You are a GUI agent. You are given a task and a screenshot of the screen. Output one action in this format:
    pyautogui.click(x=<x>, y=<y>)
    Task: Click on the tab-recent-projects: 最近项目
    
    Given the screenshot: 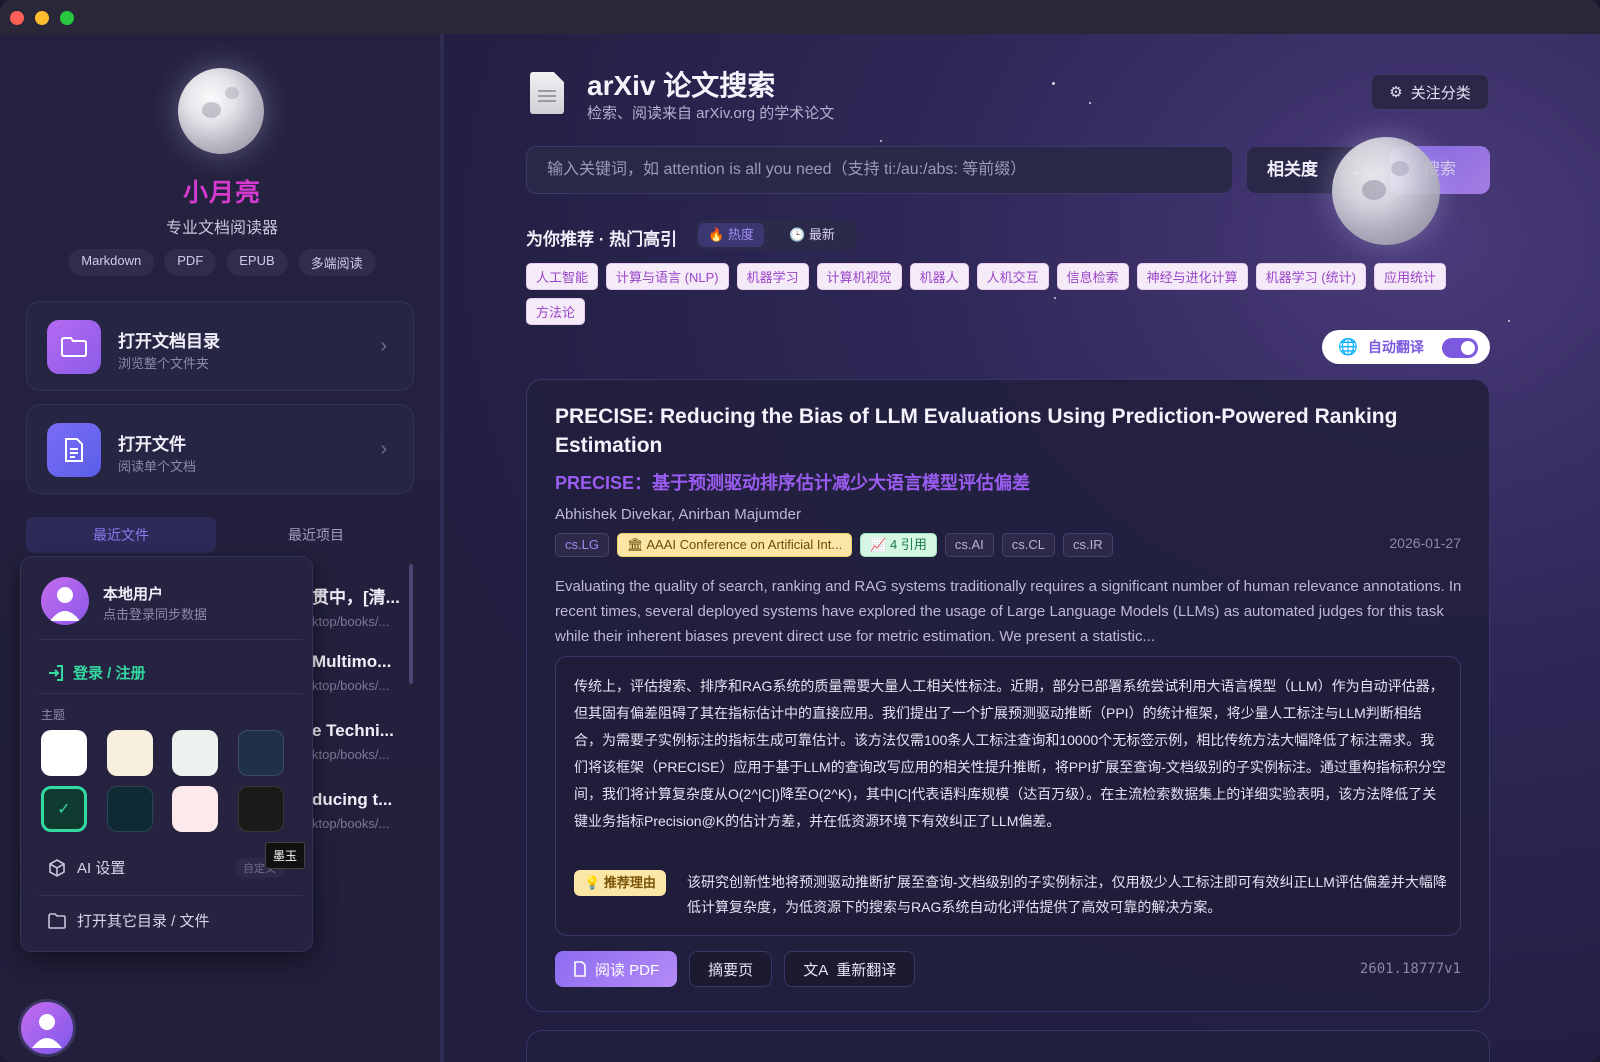 What is the action you would take?
    pyautogui.click(x=316, y=535)
    